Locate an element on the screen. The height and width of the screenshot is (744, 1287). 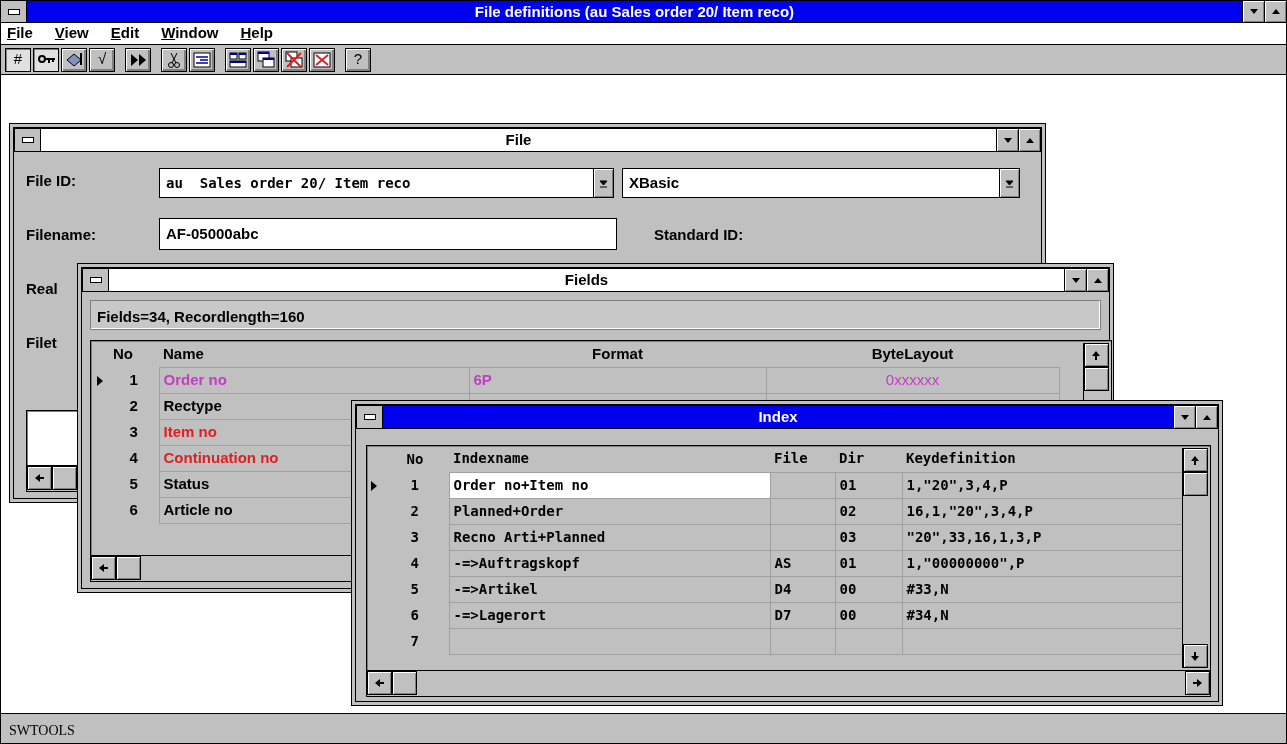
table-cell: AS is located at coordinates (802, 563).